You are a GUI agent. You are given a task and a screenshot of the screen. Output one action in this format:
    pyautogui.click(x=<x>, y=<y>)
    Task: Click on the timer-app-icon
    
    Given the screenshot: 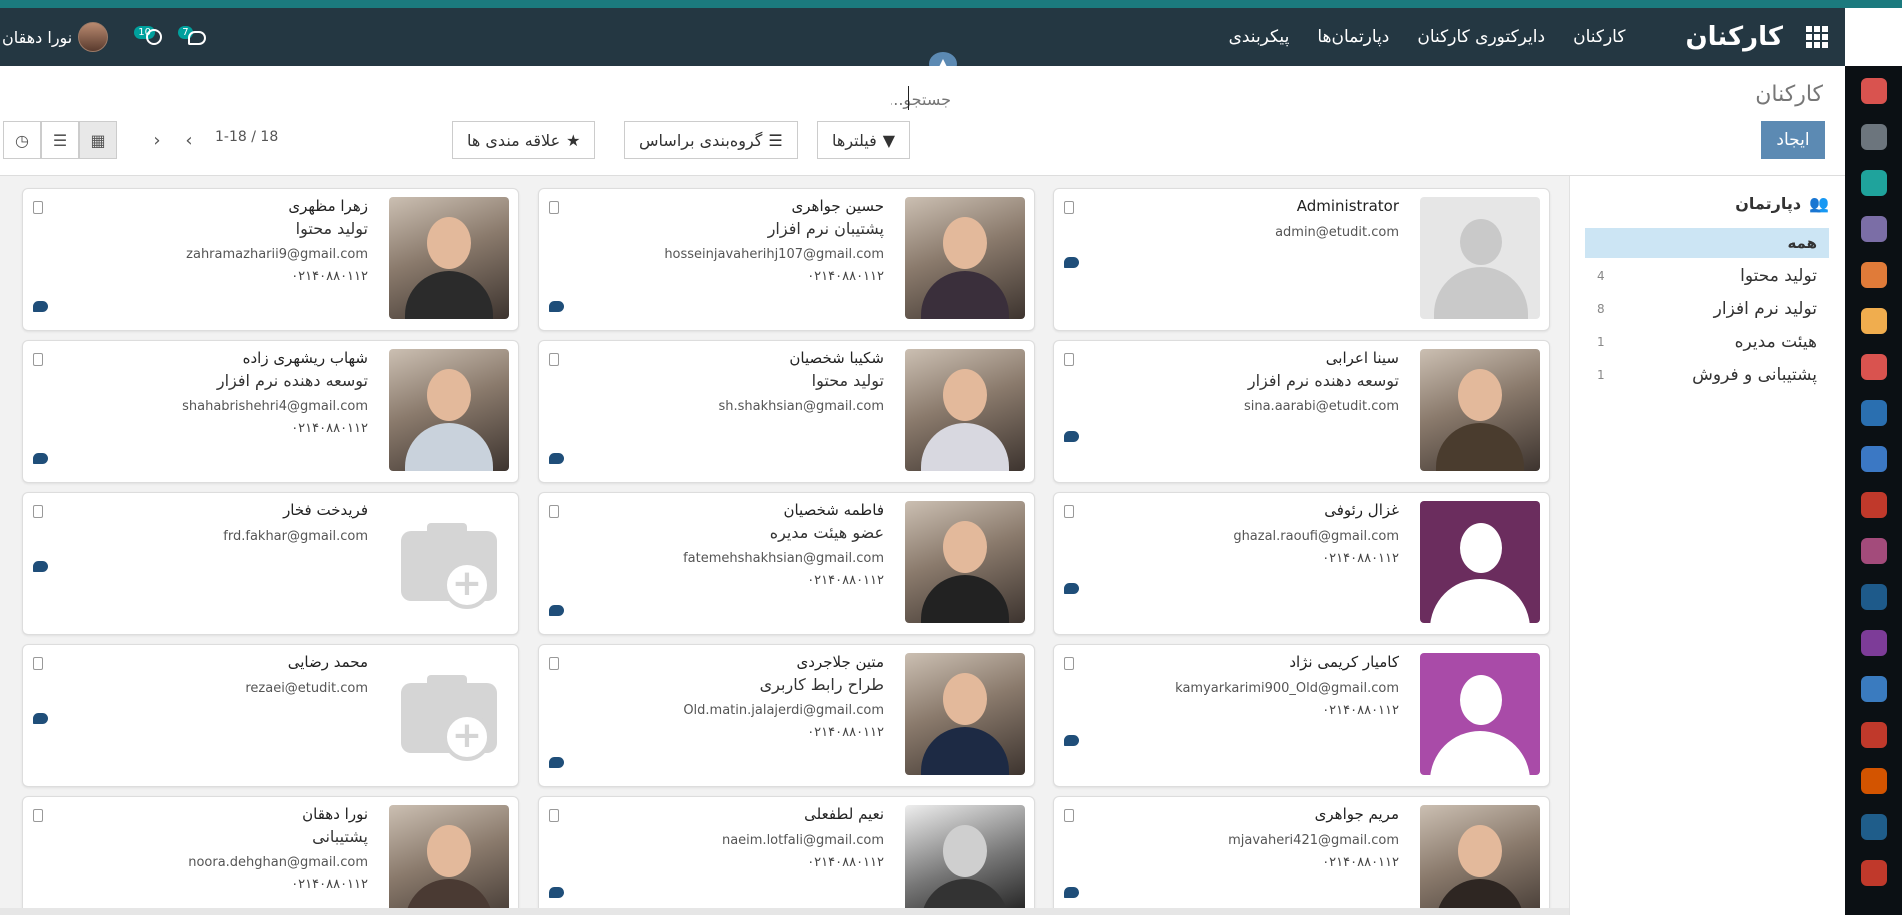 What is the action you would take?
    pyautogui.click(x=1874, y=873)
    